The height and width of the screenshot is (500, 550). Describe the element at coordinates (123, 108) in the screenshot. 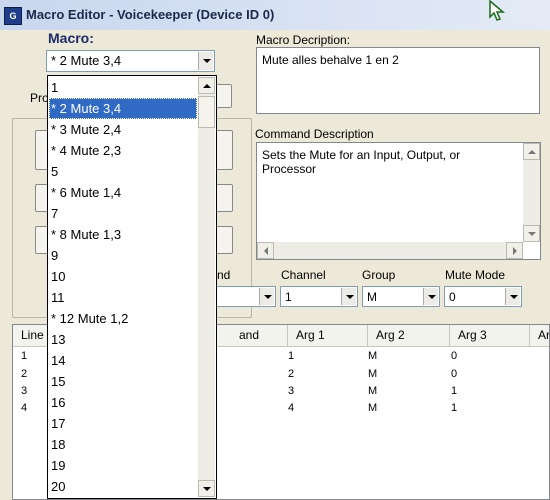

I see `macro-option: * 2 Mute 3,4` at that location.